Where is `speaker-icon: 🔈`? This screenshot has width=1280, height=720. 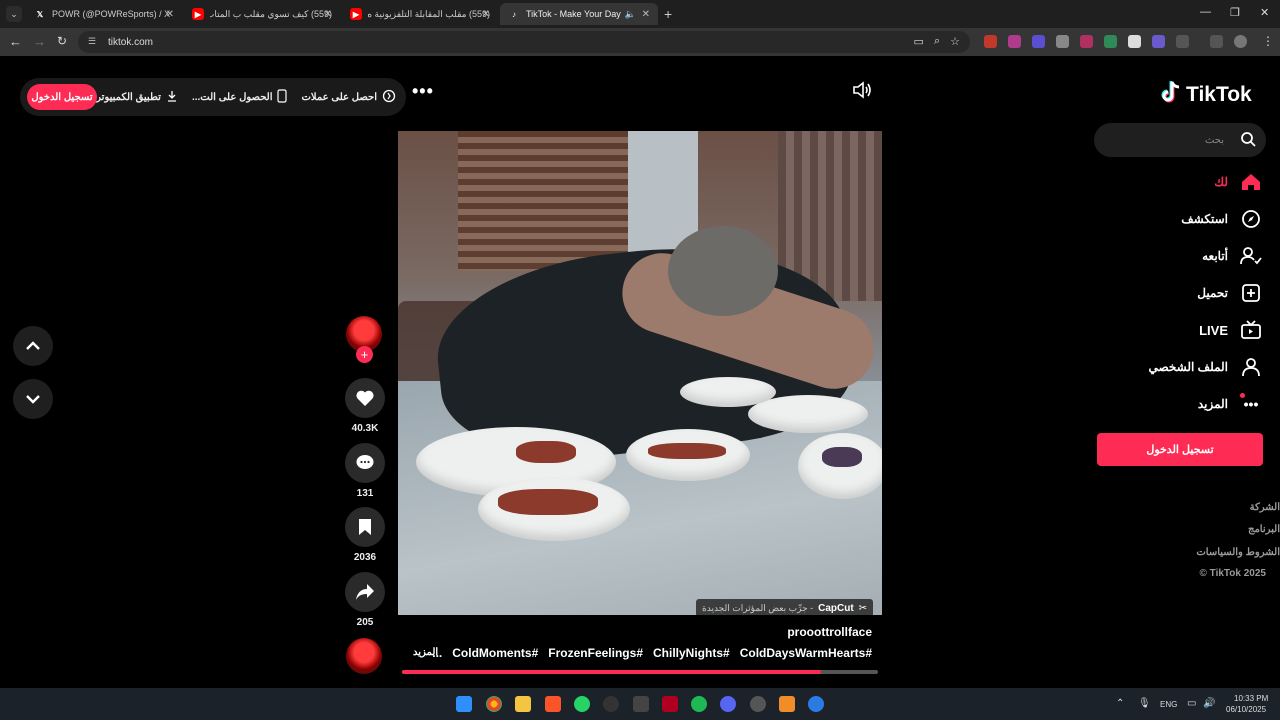 speaker-icon: 🔈 is located at coordinates (630, 14).